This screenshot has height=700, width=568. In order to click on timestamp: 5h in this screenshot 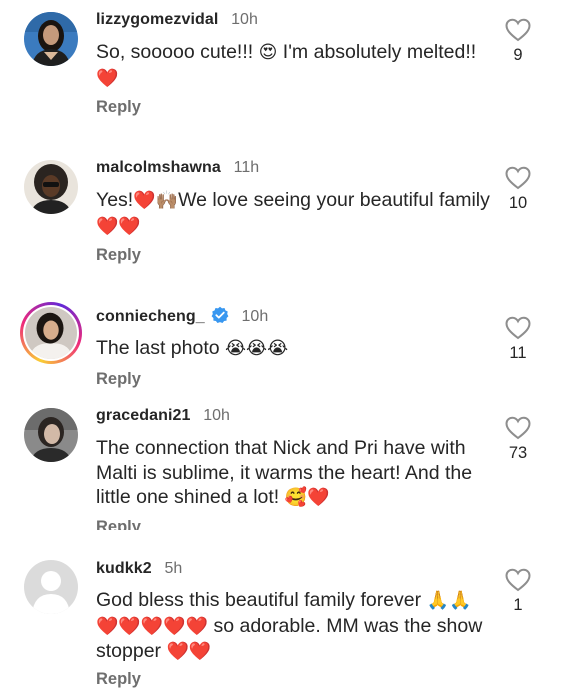, I will do `click(173, 568)`.